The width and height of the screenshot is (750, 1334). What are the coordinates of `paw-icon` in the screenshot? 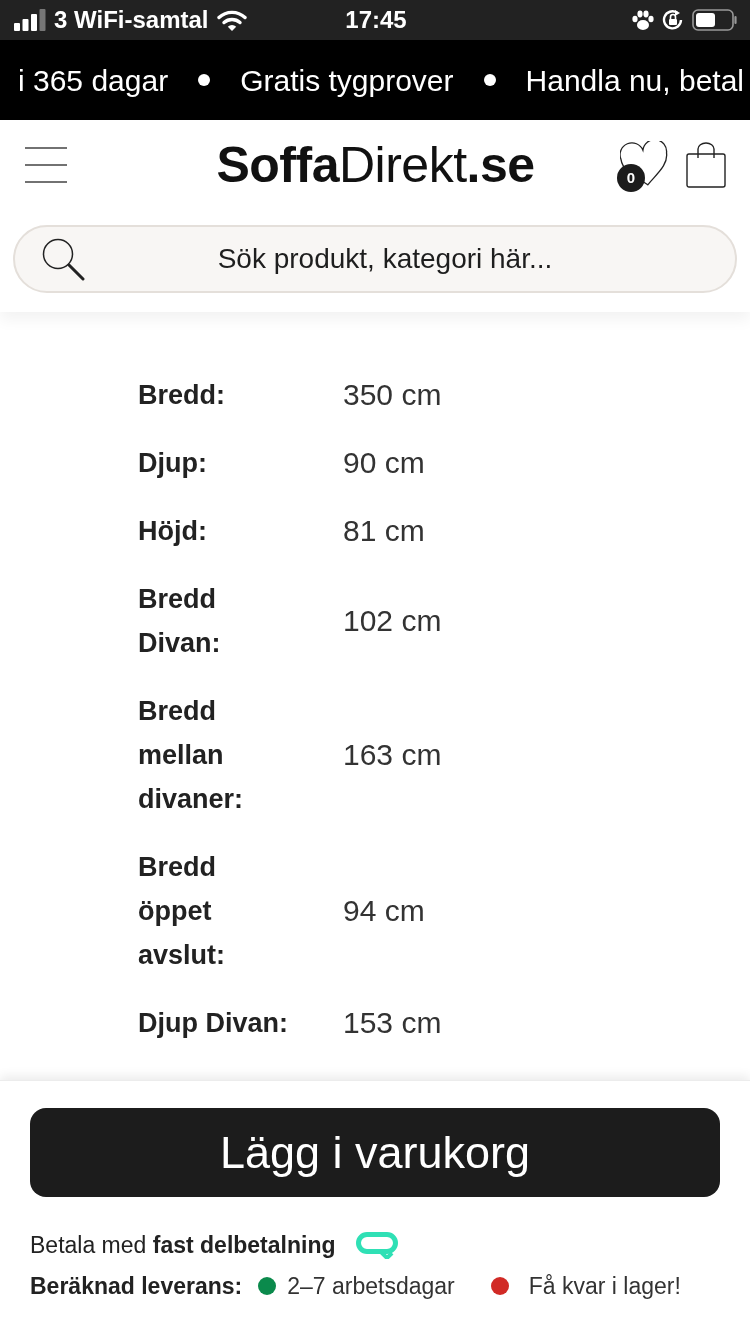 It's located at (643, 20).